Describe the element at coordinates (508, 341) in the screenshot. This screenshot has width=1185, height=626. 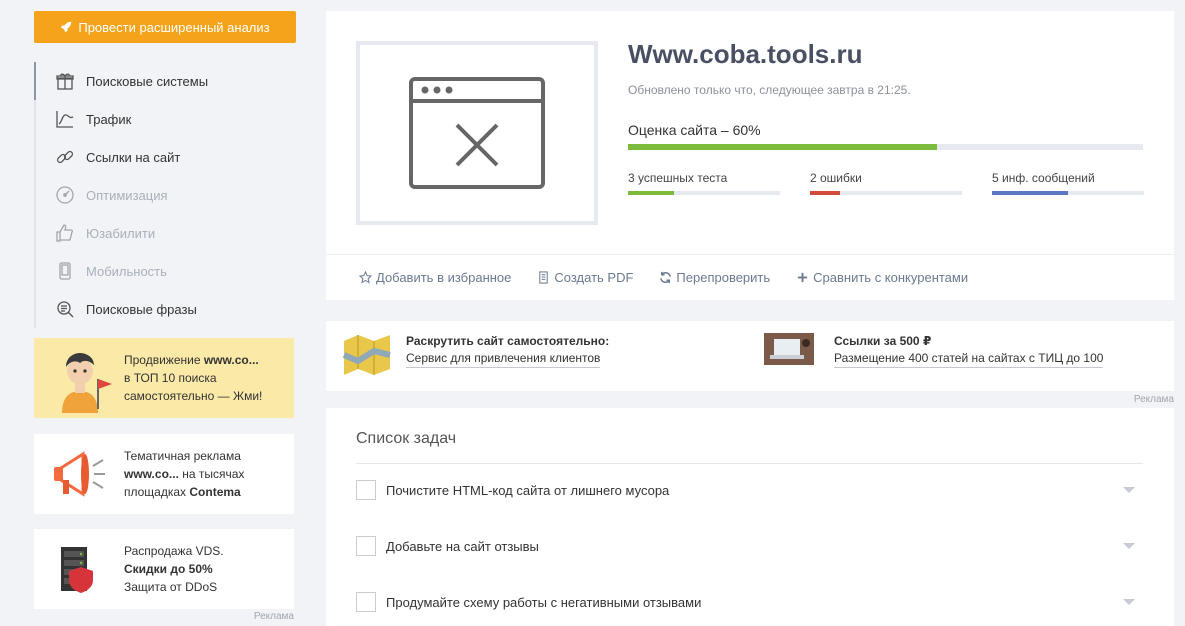
I see `ad-self-promotion-title: Раскрутить сайт самостоятельно:` at that location.